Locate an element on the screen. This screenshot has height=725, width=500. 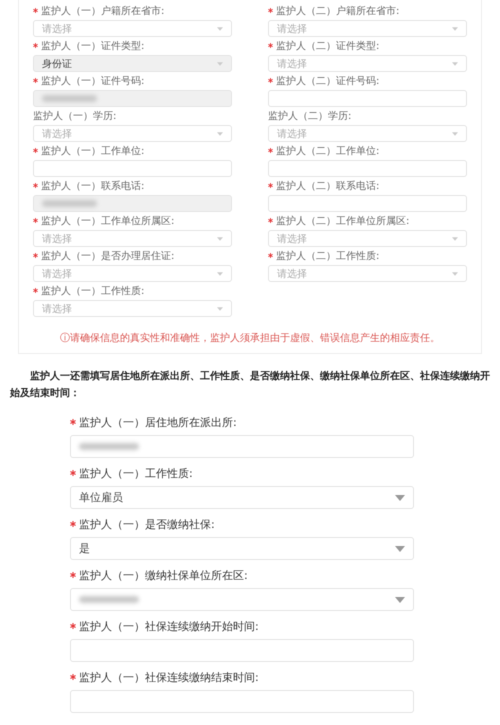
field-label: 监护人（一）工作单位所属区: is located at coordinates (107, 222).